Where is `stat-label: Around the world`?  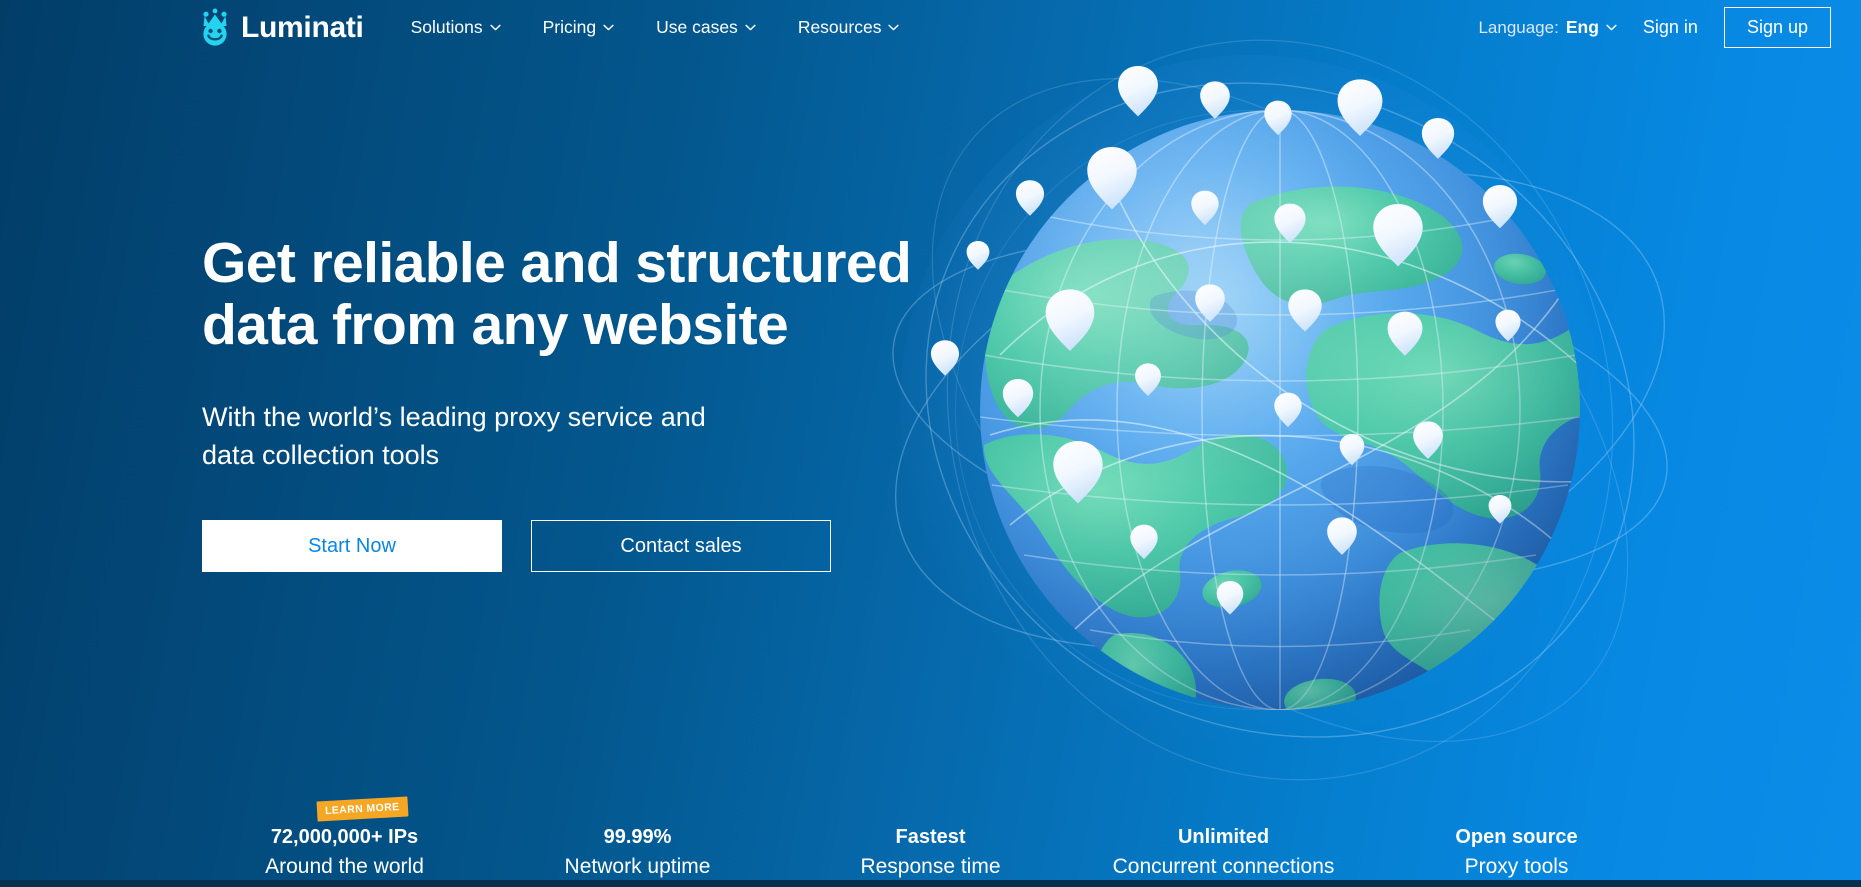
stat-label: Around the world is located at coordinates (344, 866).